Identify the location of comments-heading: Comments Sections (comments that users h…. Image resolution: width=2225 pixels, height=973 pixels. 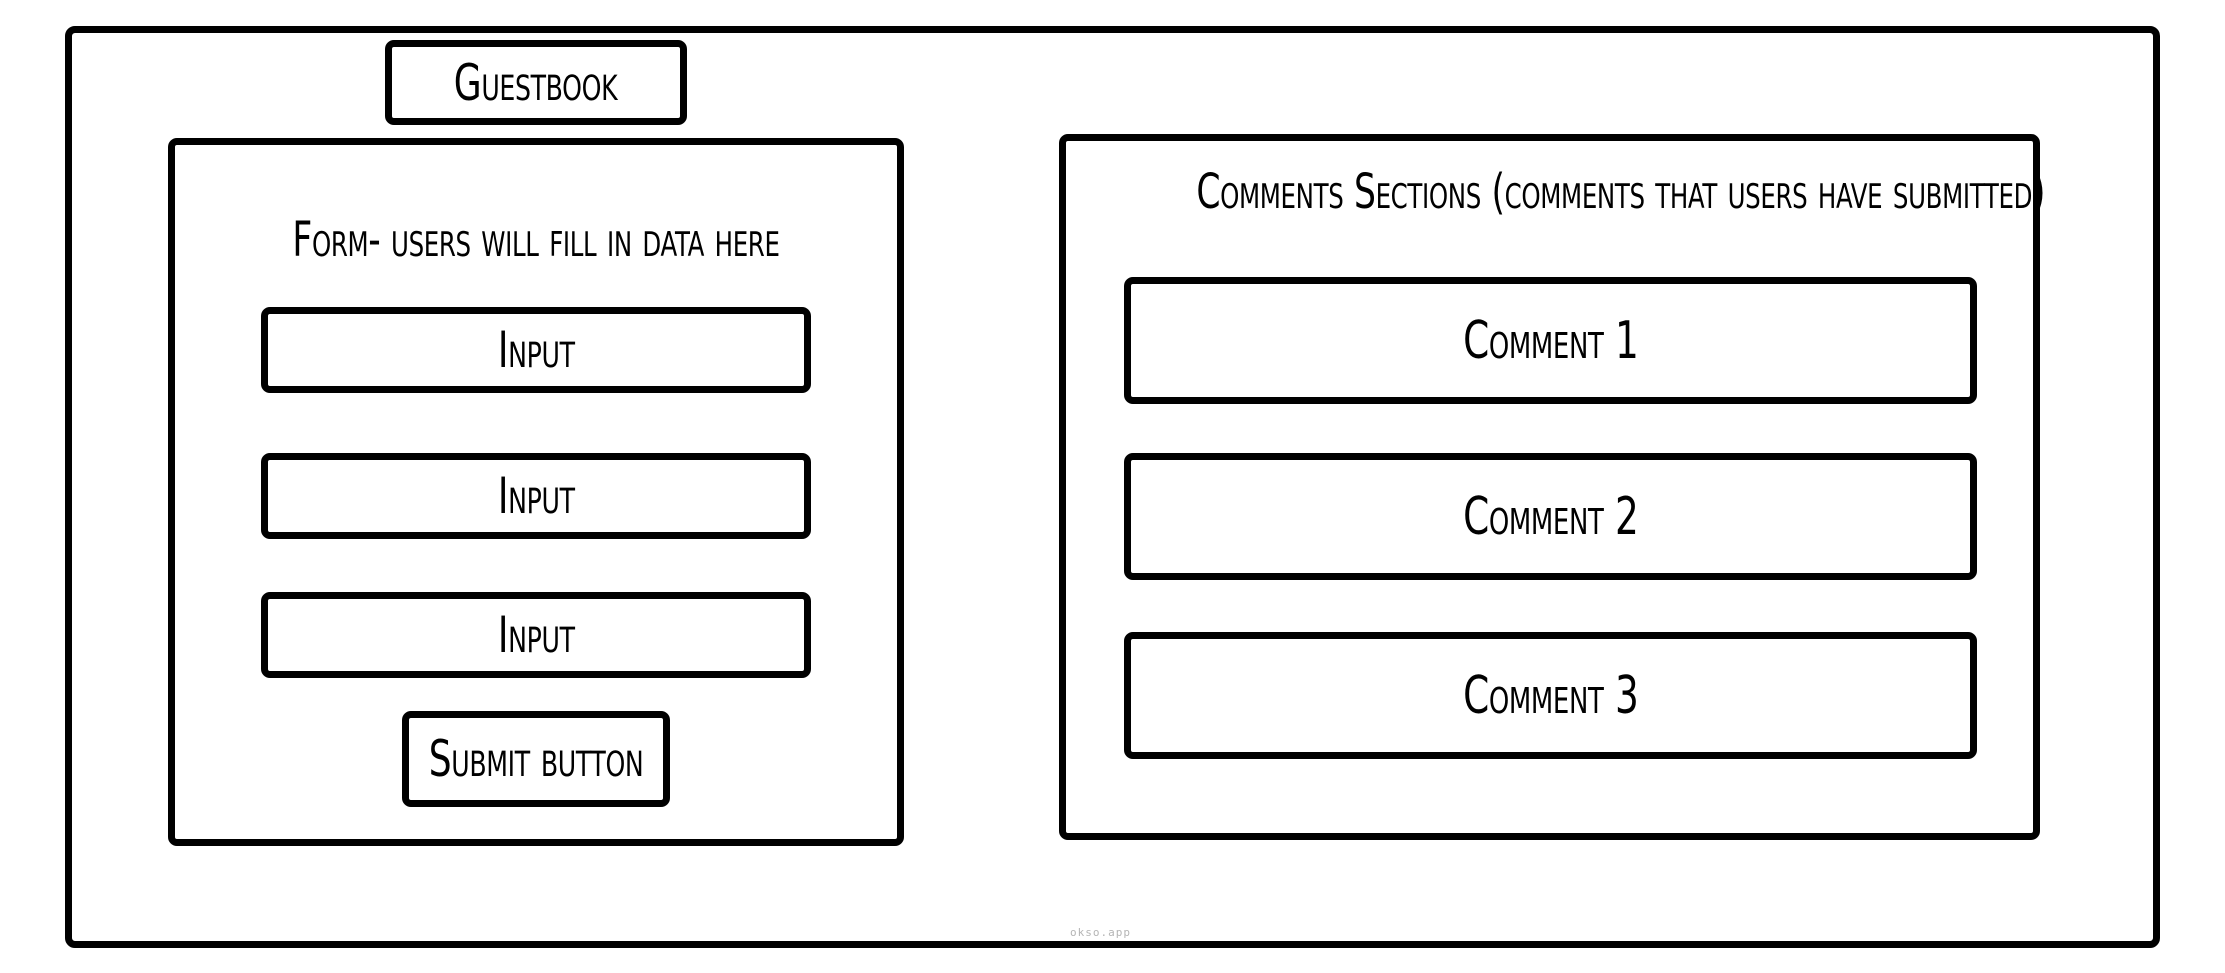
(1621, 192).